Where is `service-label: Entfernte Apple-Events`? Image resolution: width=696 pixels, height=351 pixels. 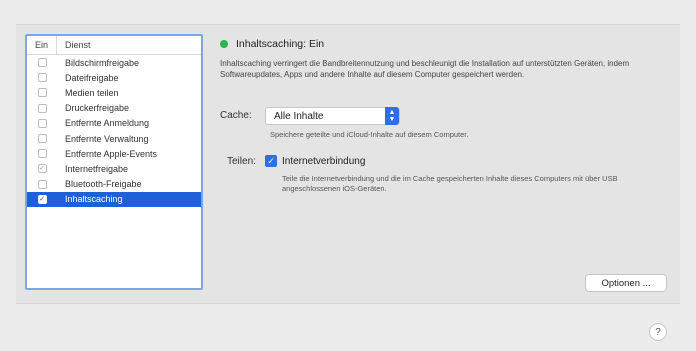
service-label: Entfernte Apple-Events is located at coordinates (111, 153).